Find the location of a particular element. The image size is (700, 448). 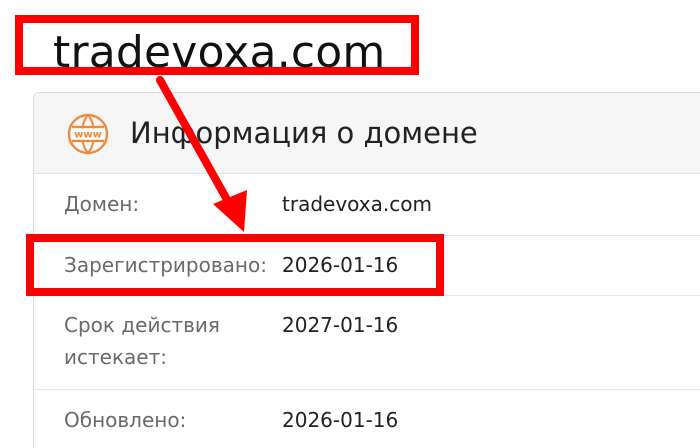

info-row-updated: Обновлено: 2026-01-16 is located at coordinates (367, 418).